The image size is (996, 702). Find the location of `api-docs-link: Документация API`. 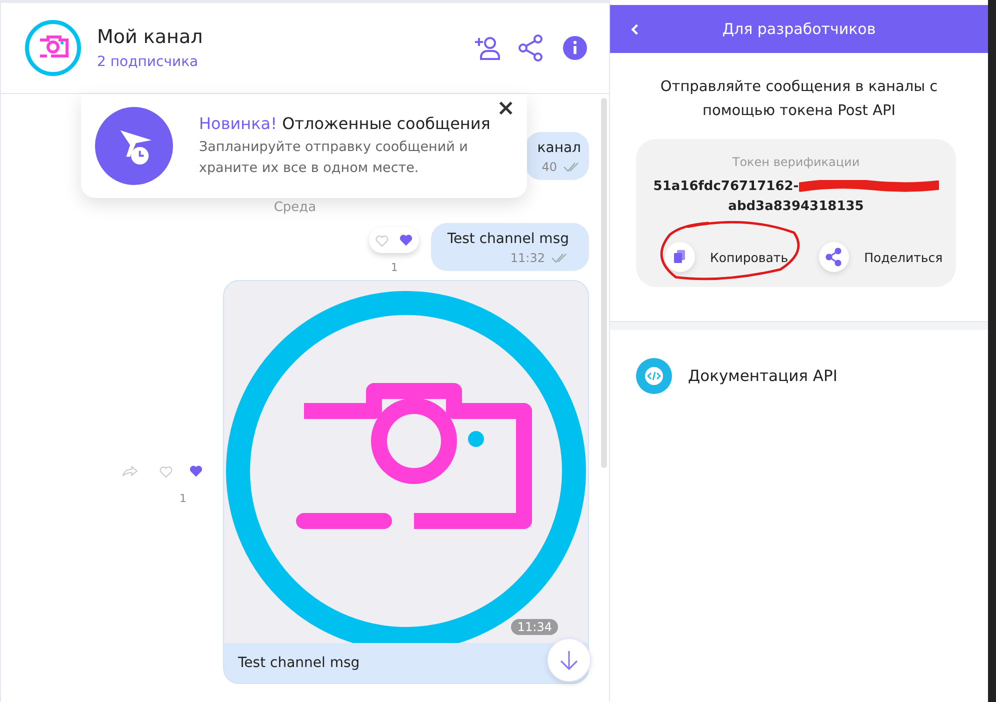

api-docs-link: Документация API is located at coordinates (763, 376).